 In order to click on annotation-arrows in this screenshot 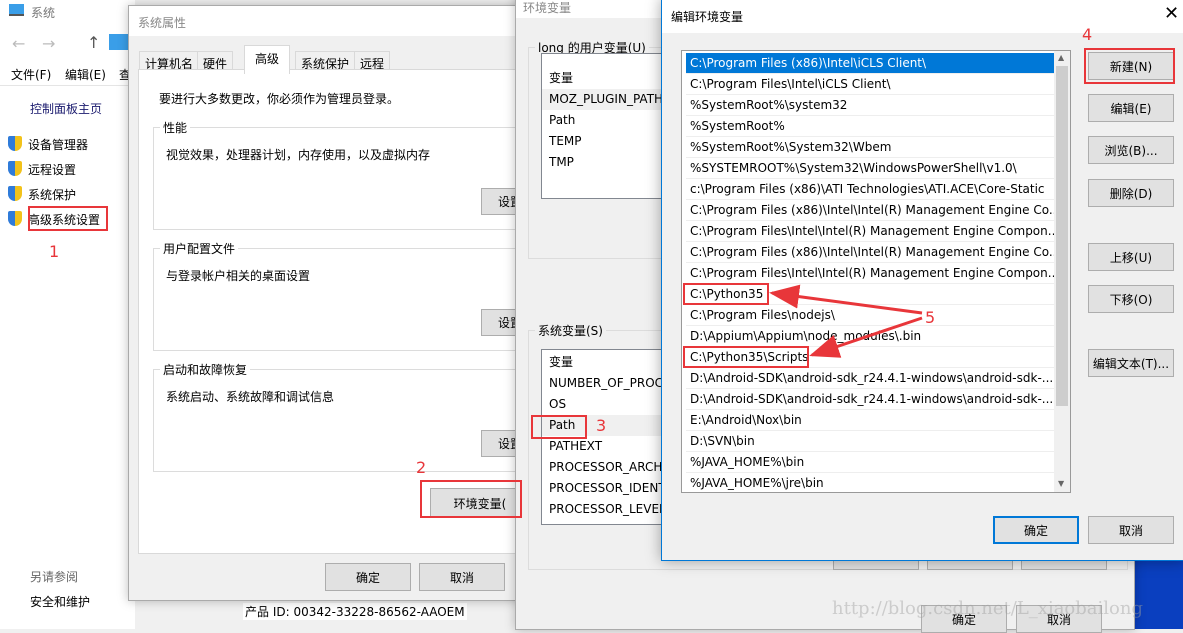, I will do `click(846, 321)`.